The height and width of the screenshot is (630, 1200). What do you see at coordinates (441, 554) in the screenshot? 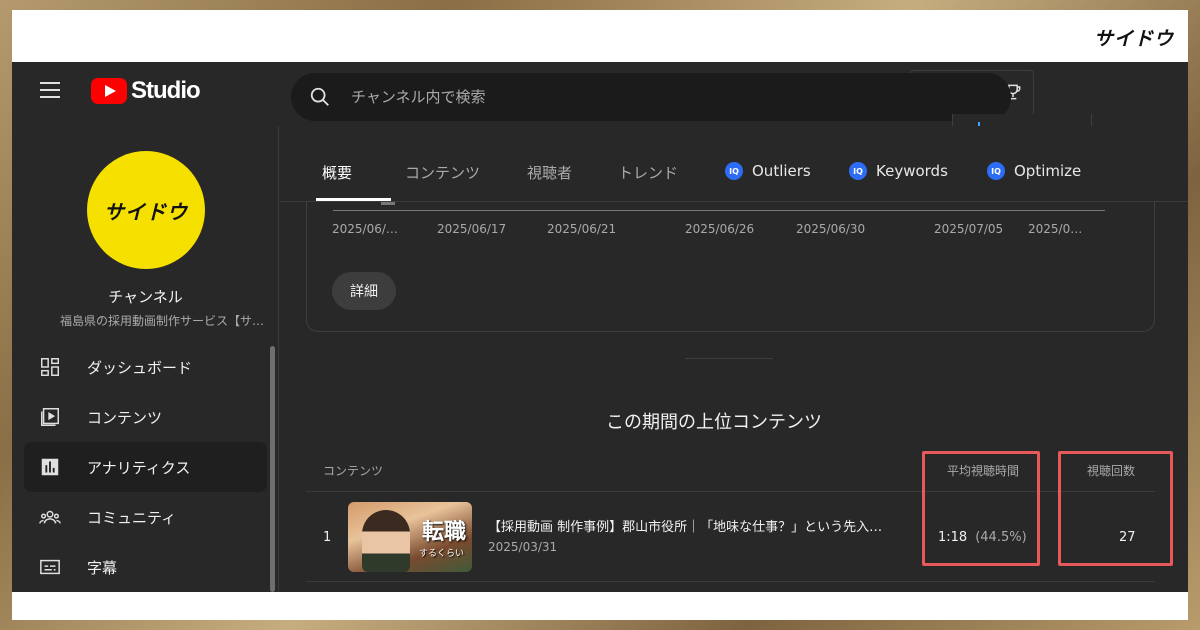
I see `thumbnail-subtext: するくらい` at bounding box center [441, 554].